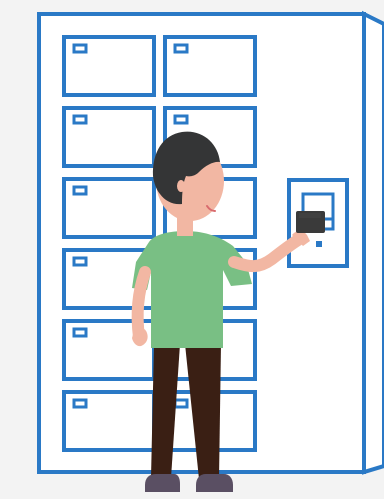 The image size is (384, 499). What do you see at coordinates (141, 304) in the screenshot?
I see `left-arm` at bounding box center [141, 304].